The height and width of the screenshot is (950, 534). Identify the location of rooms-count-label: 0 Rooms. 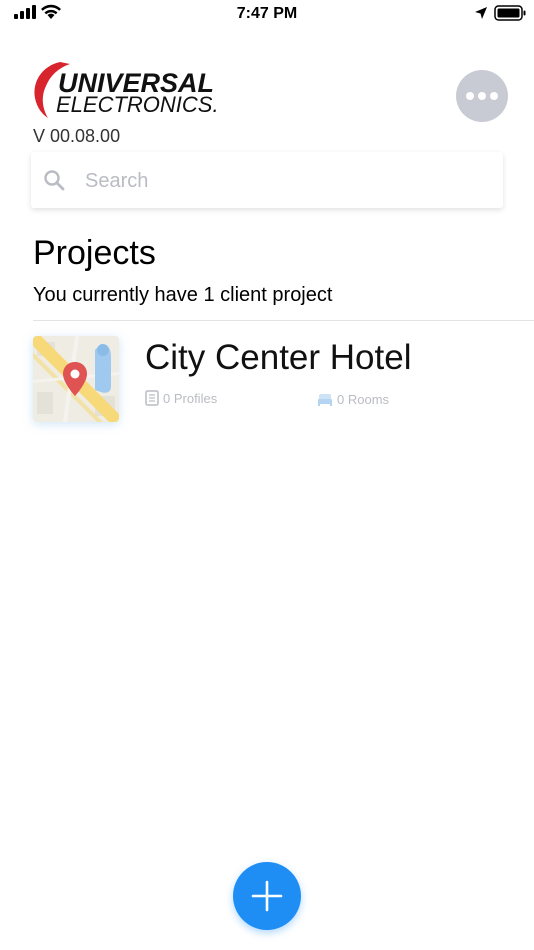
(363, 399).